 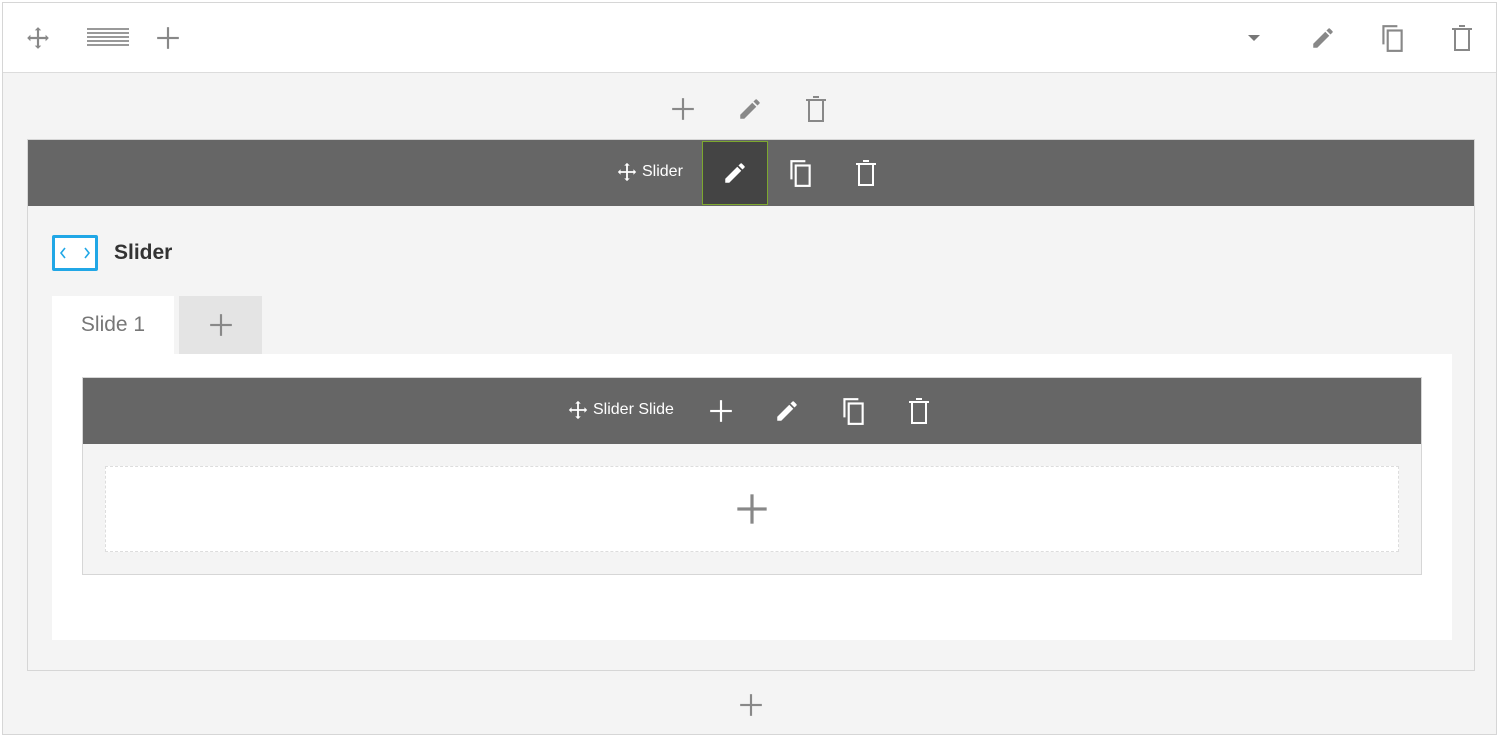 What do you see at coordinates (108, 38) in the screenshot?
I see `row-layout-icon` at bounding box center [108, 38].